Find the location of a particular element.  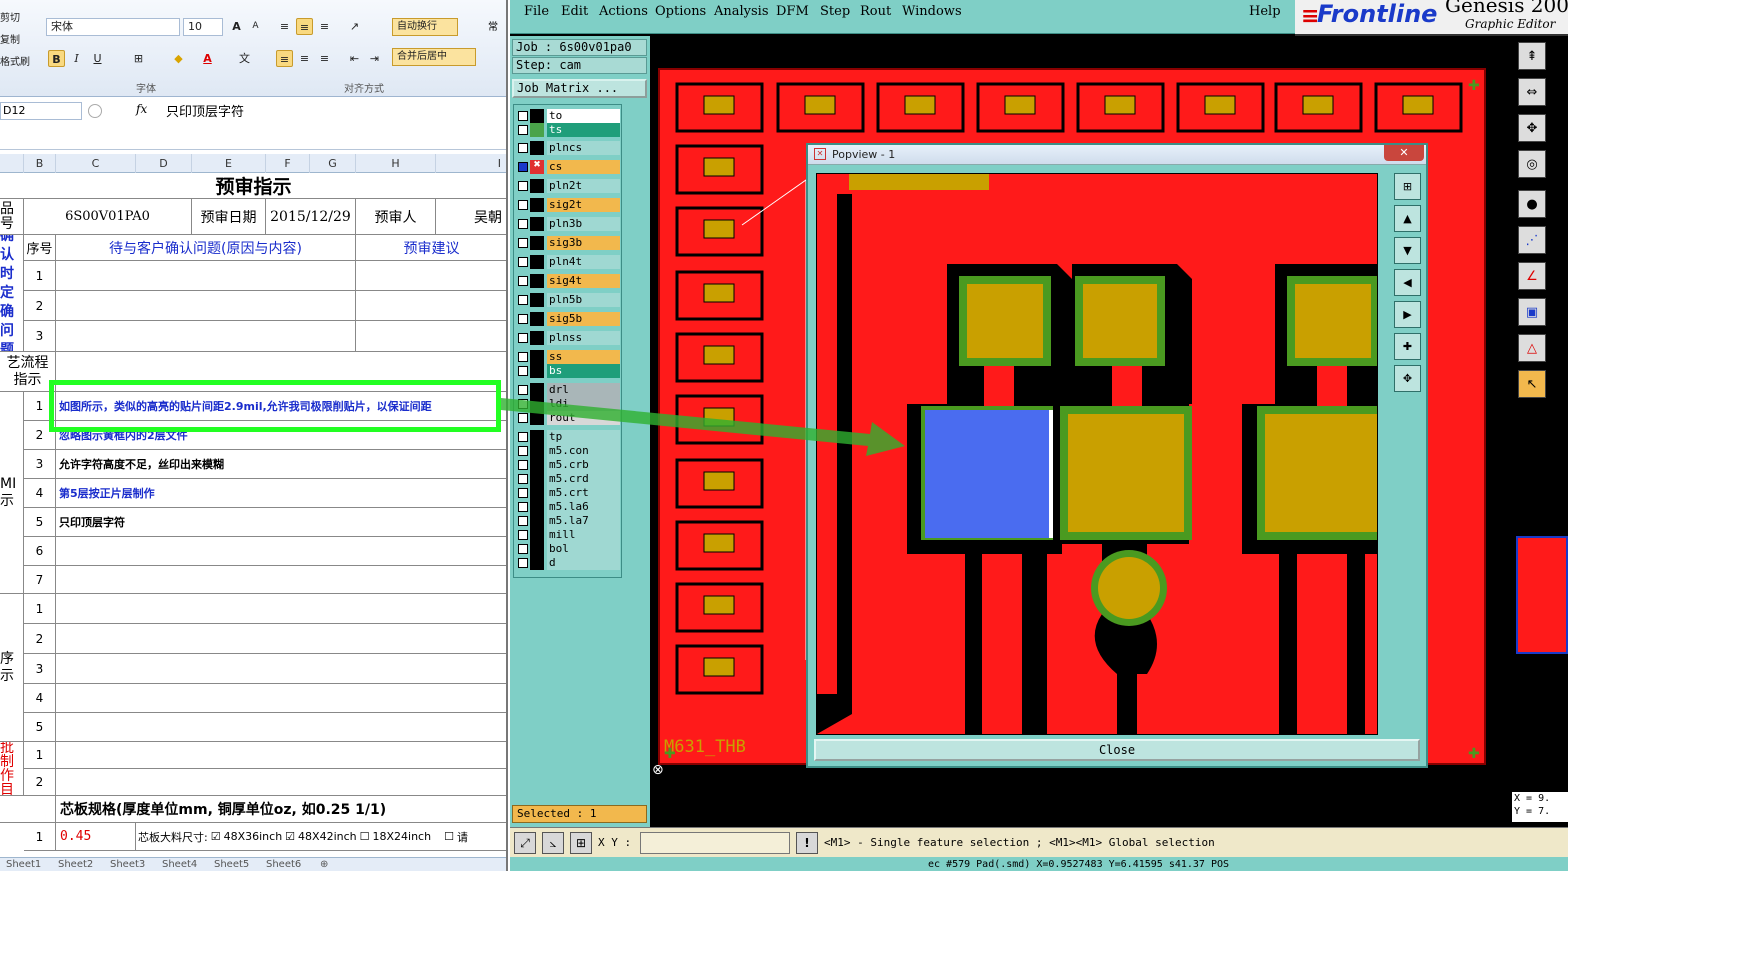

column-header: E is located at coordinates (229, 163).